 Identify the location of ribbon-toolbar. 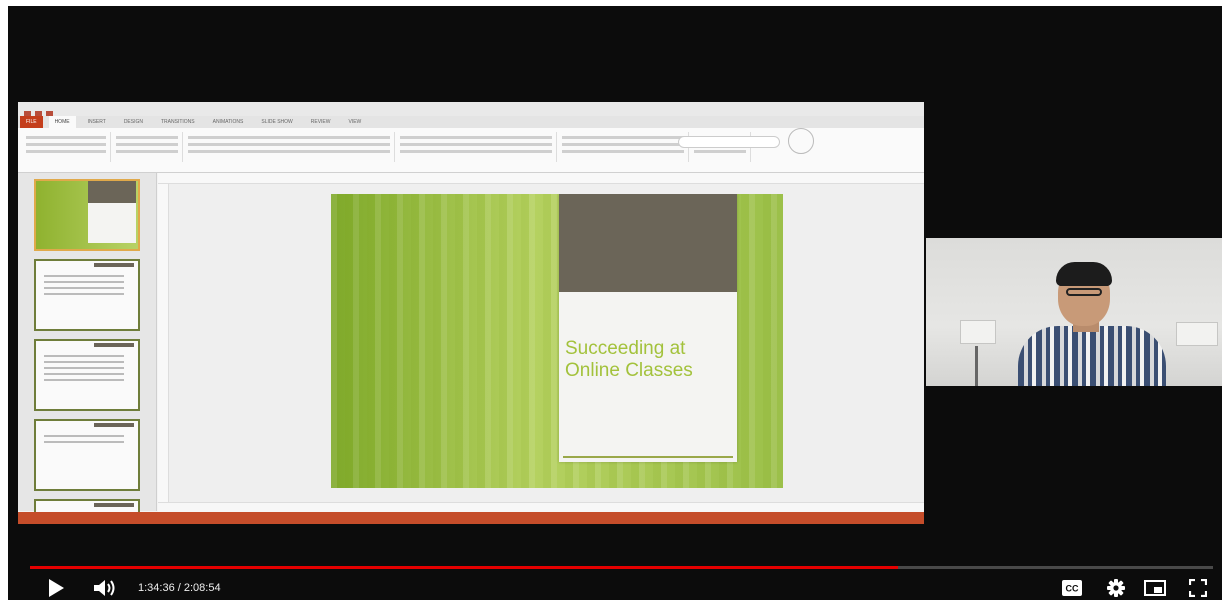
(471, 150).